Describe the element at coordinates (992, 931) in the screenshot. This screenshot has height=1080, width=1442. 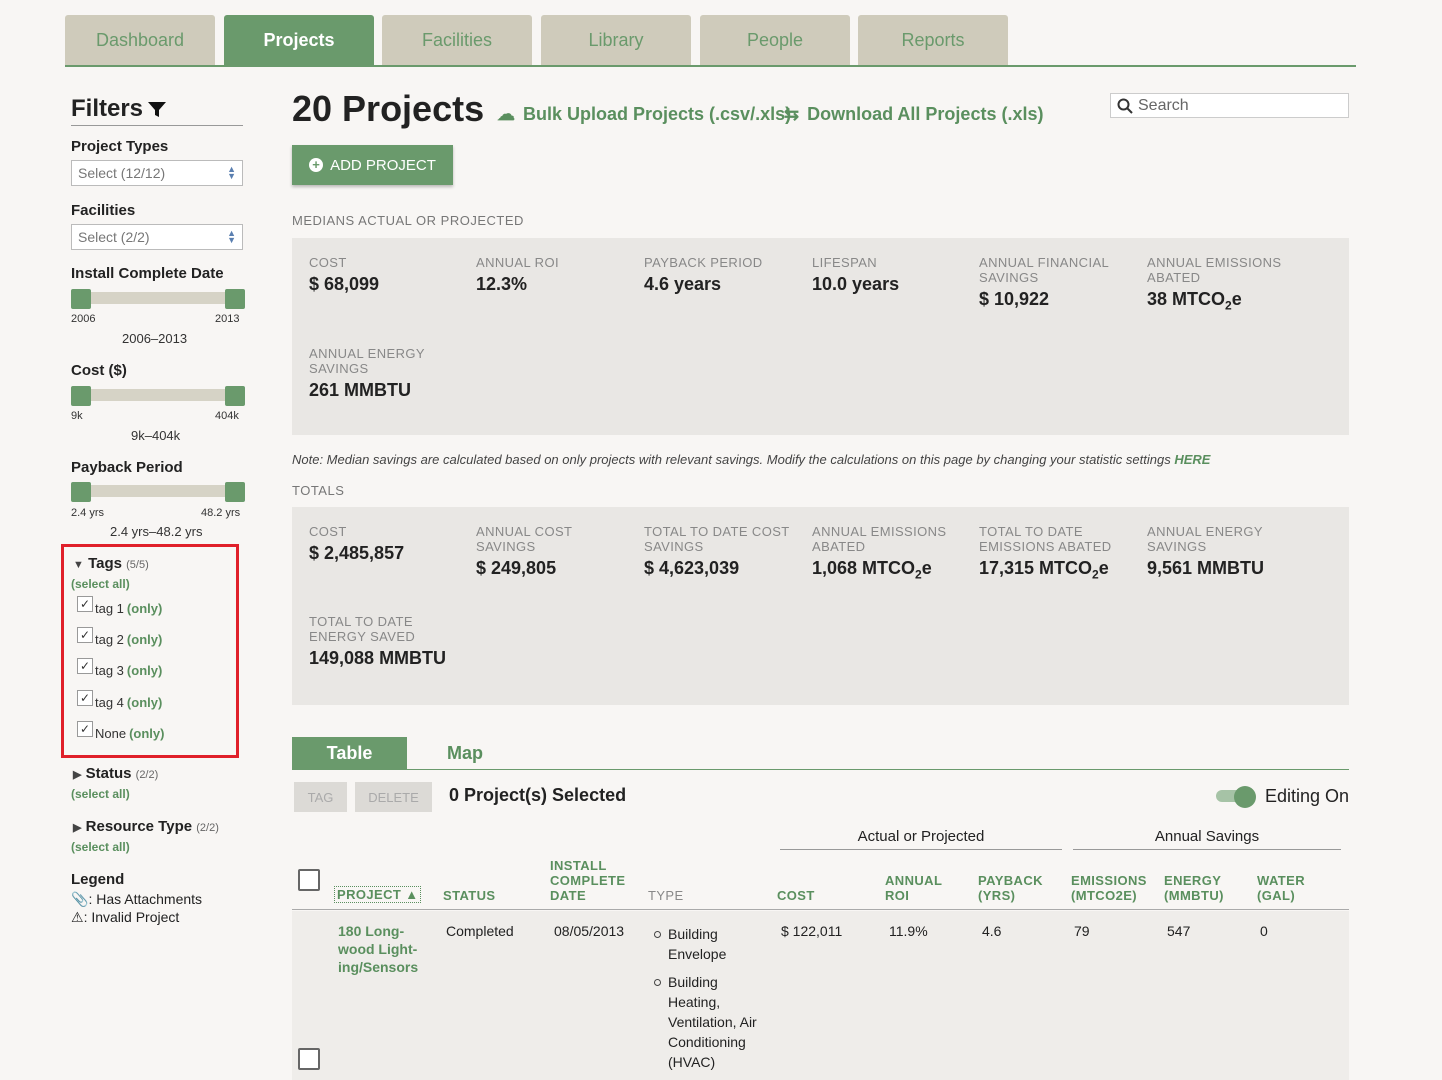
I see `cell-payback: 4.6` at that location.